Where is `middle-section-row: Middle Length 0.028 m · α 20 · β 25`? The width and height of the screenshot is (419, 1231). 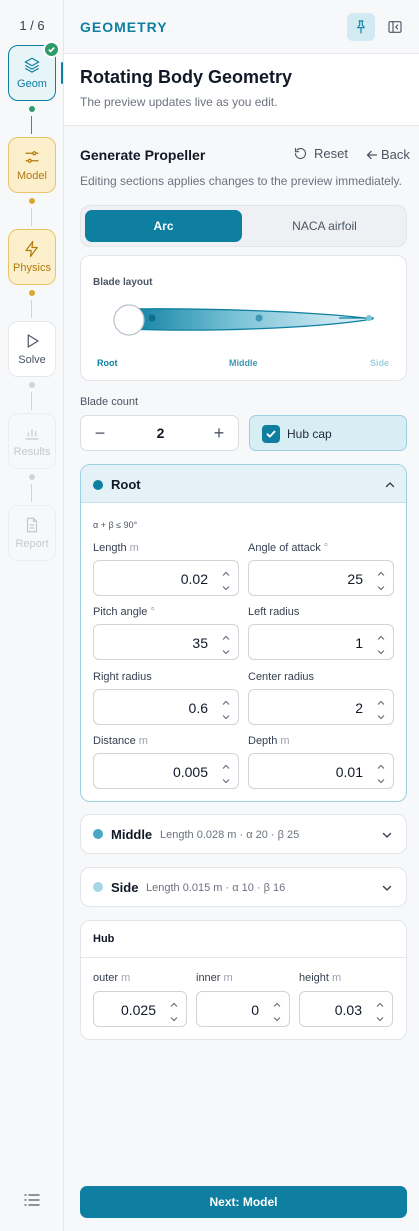
middle-section-row: Middle Length 0.028 m · α 20 · β 25 is located at coordinates (243, 834).